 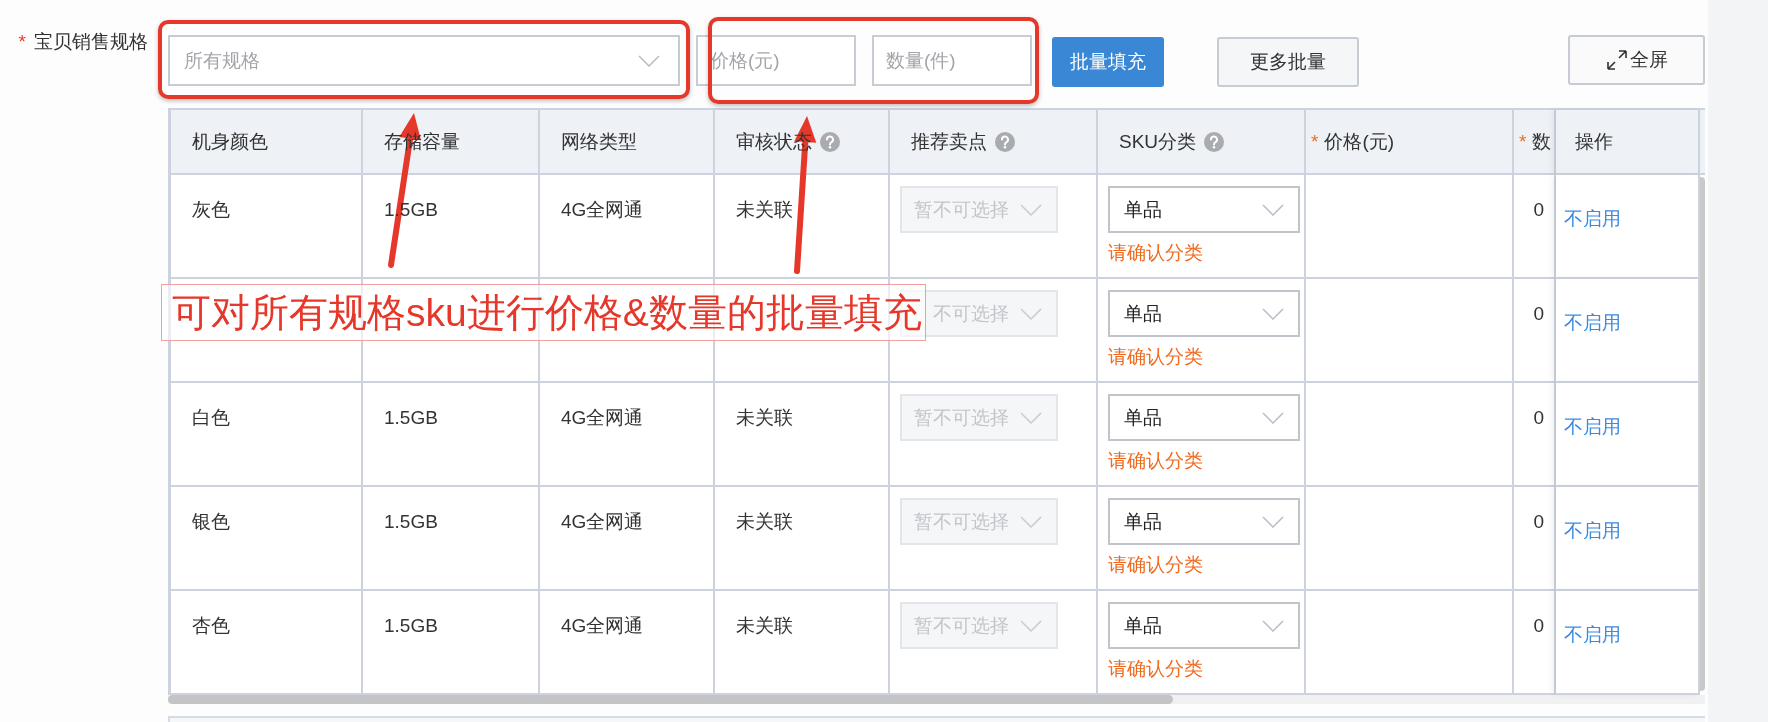 What do you see at coordinates (267, 227) in the screenshot?
I see `table-cell: 灰色` at bounding box center [267, 227].